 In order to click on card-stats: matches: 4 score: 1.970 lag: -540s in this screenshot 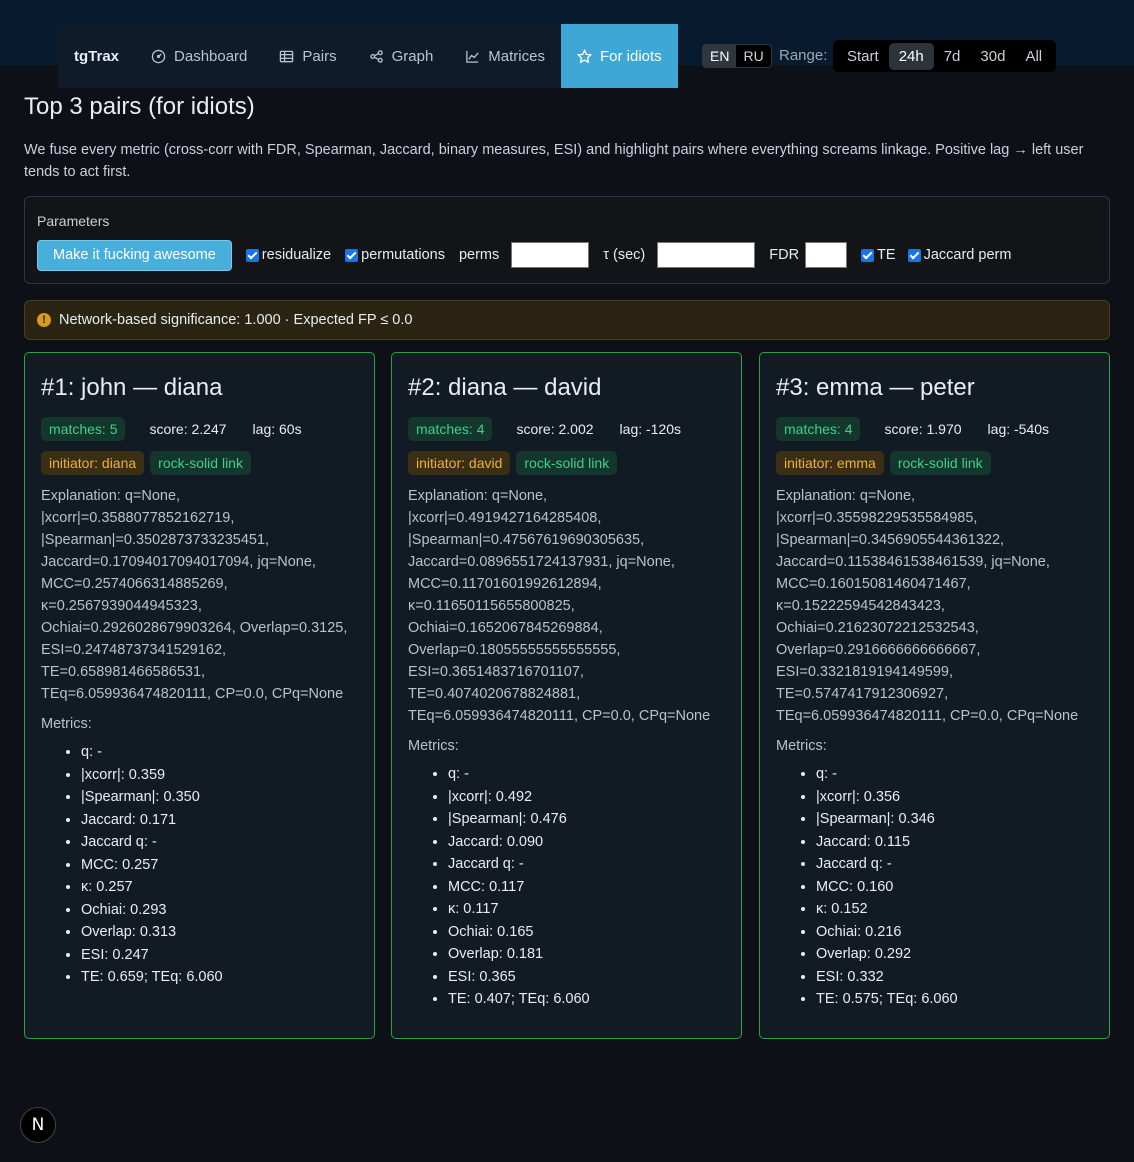, I will do `click(912, 429)`.